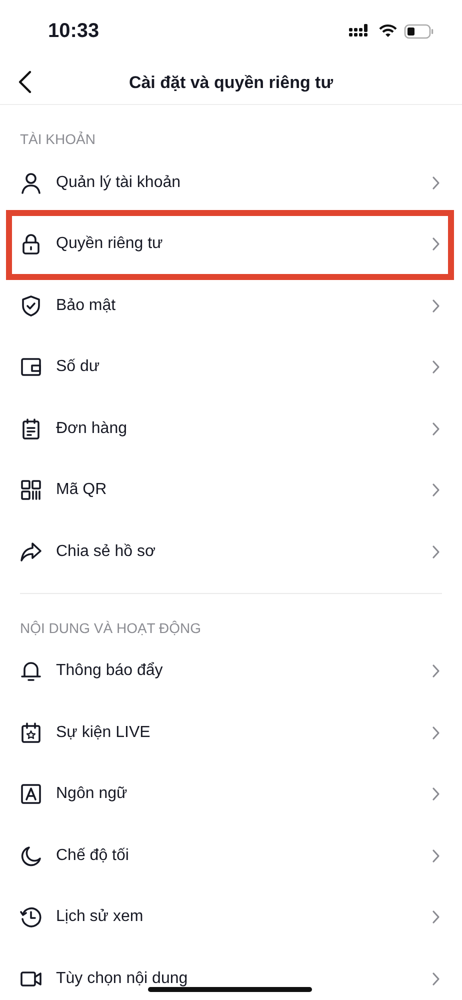 This screenshot has width=462, height=1000. What do you see at coordinates (231, 83) in the screenshot?
I see `page-title: Cài đặt và quyền riêng tư` at bounding box center [231, 83].